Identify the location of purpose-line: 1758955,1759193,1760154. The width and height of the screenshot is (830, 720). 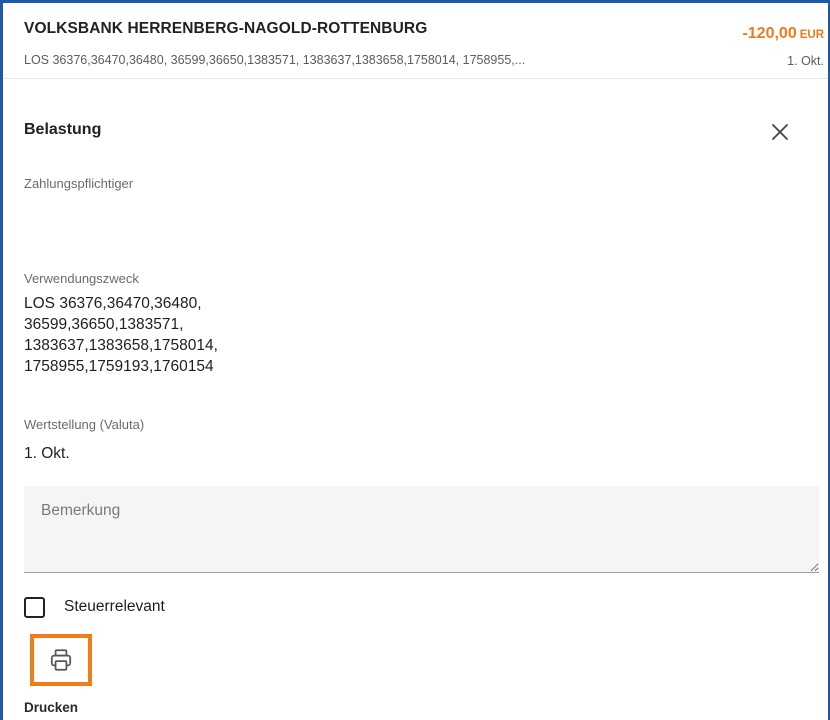
(119, 366).